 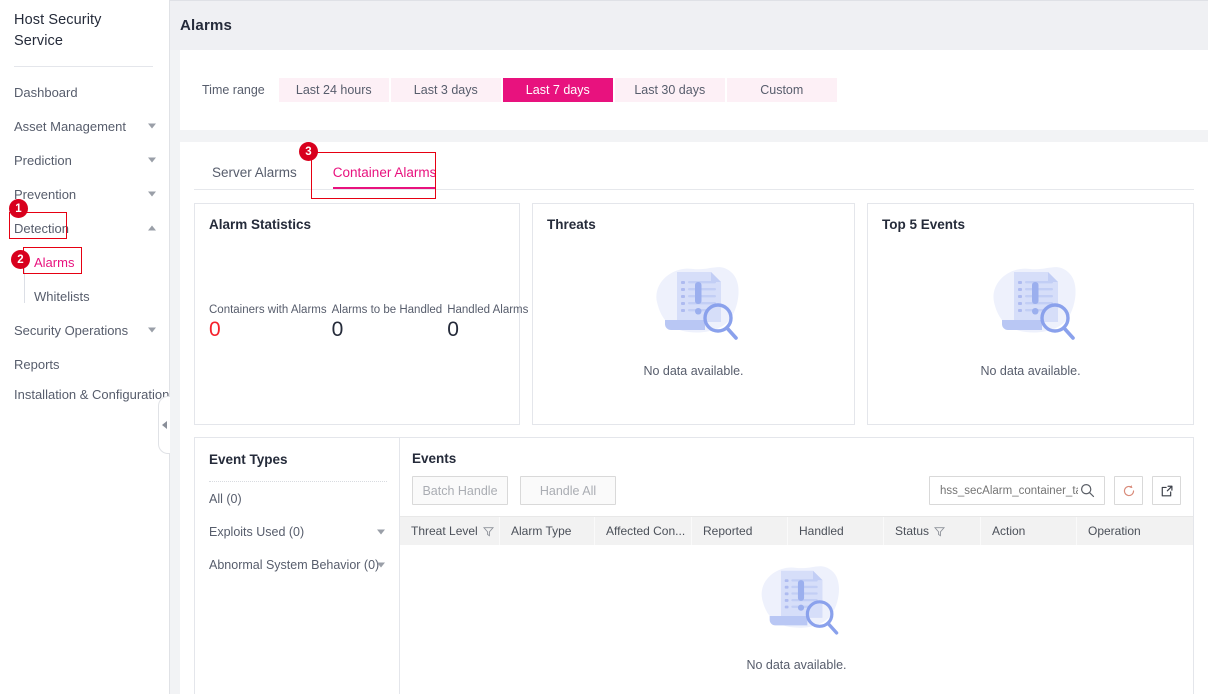 What do you see at coordinates (728, 531) in the screenshot?
I see `column-label: Reported` at bounding box center [728, 531].